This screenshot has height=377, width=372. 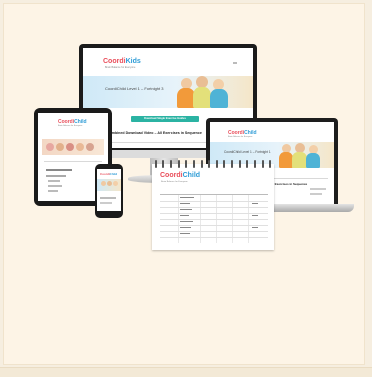 What do you see at coordinates (214, 218) in the screenshot?
I see `exercise-table` at bounding box center [214, 218].